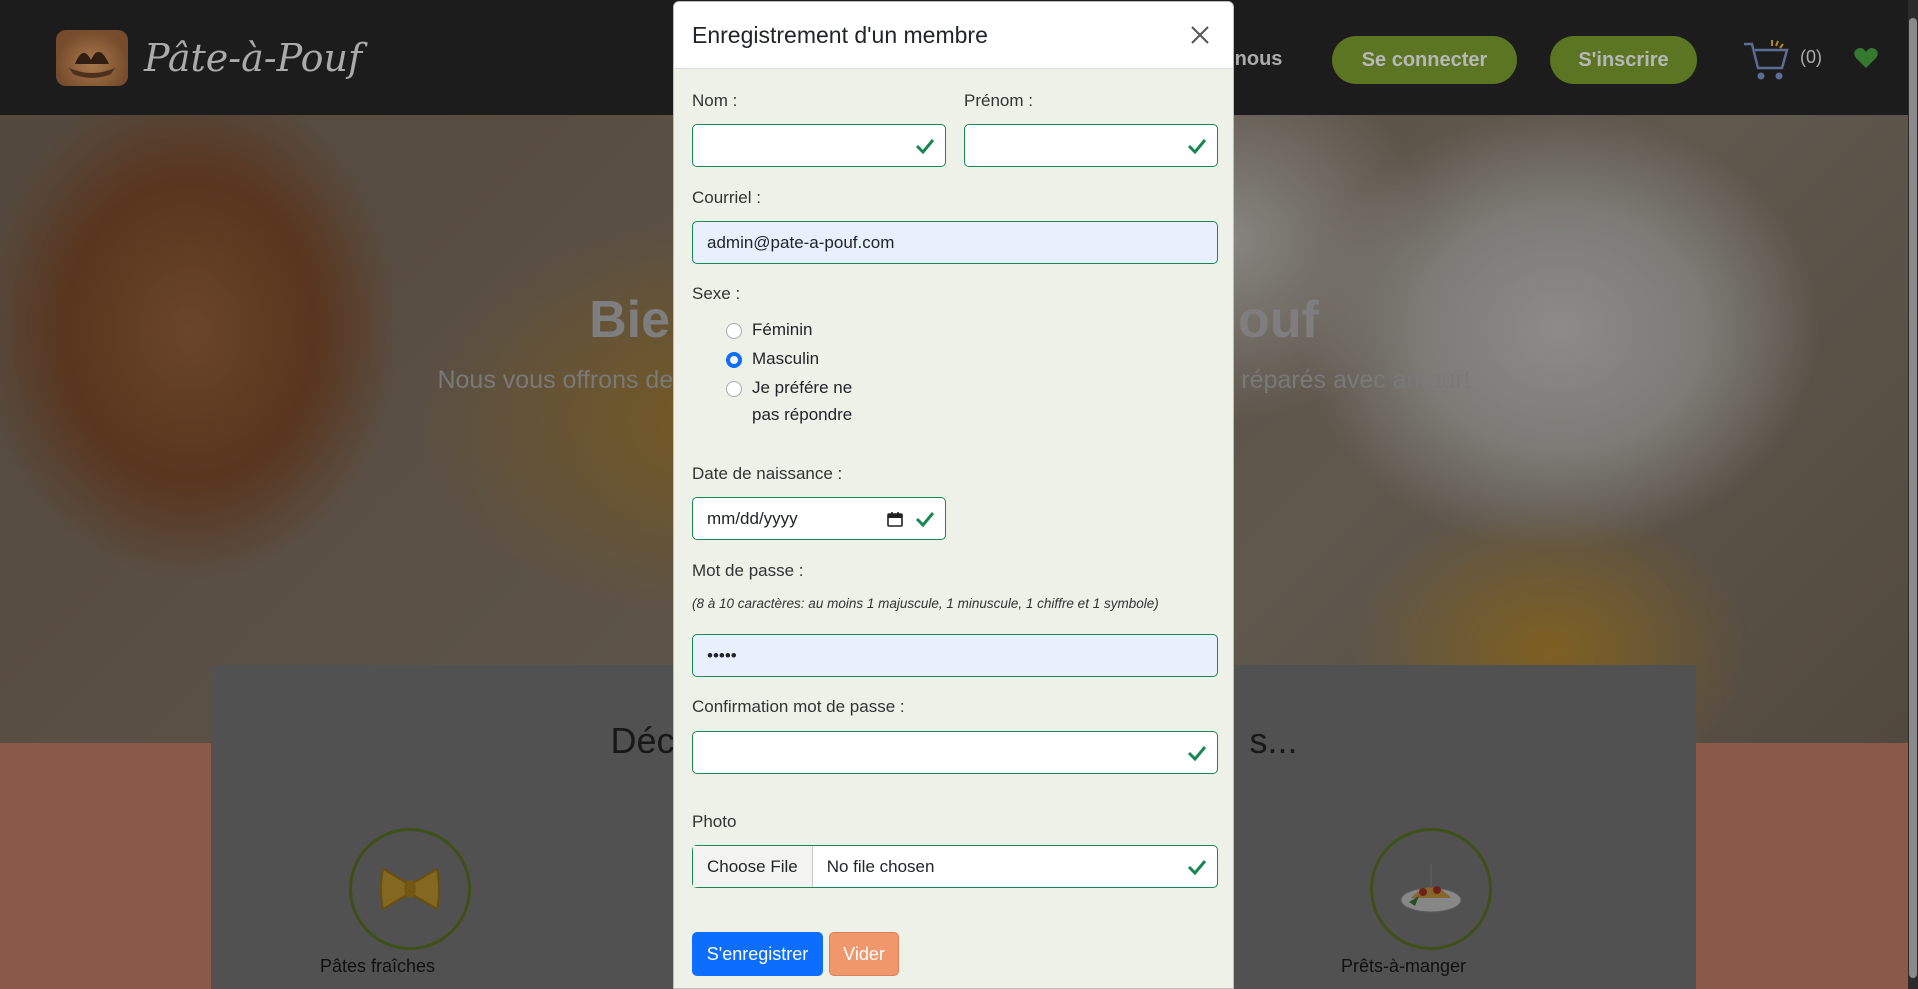 This screenshot has width=1918, height=989. What do you see at coordinates (802, 414) in the screenshot?
I see `sexe-option-label-line2: pas répondre` at bounding box center [802, 414].